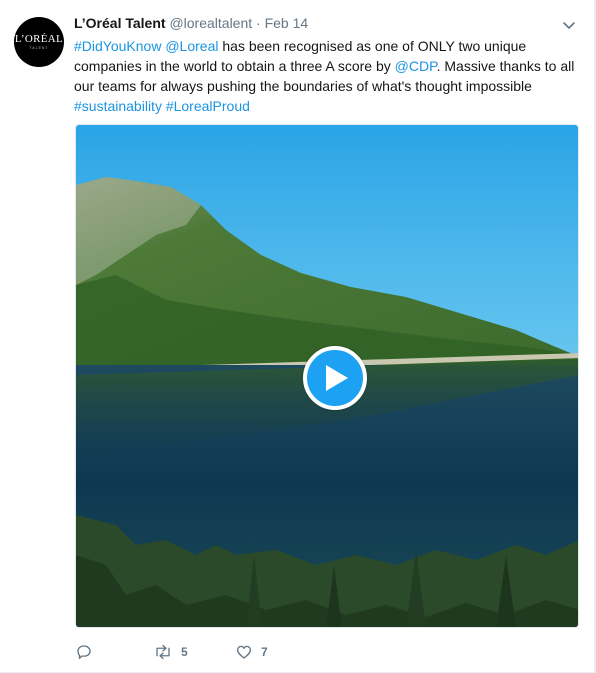 The width and height of the screenshot is (596, 673). I want to click on reply-icon, so click(84, 652).